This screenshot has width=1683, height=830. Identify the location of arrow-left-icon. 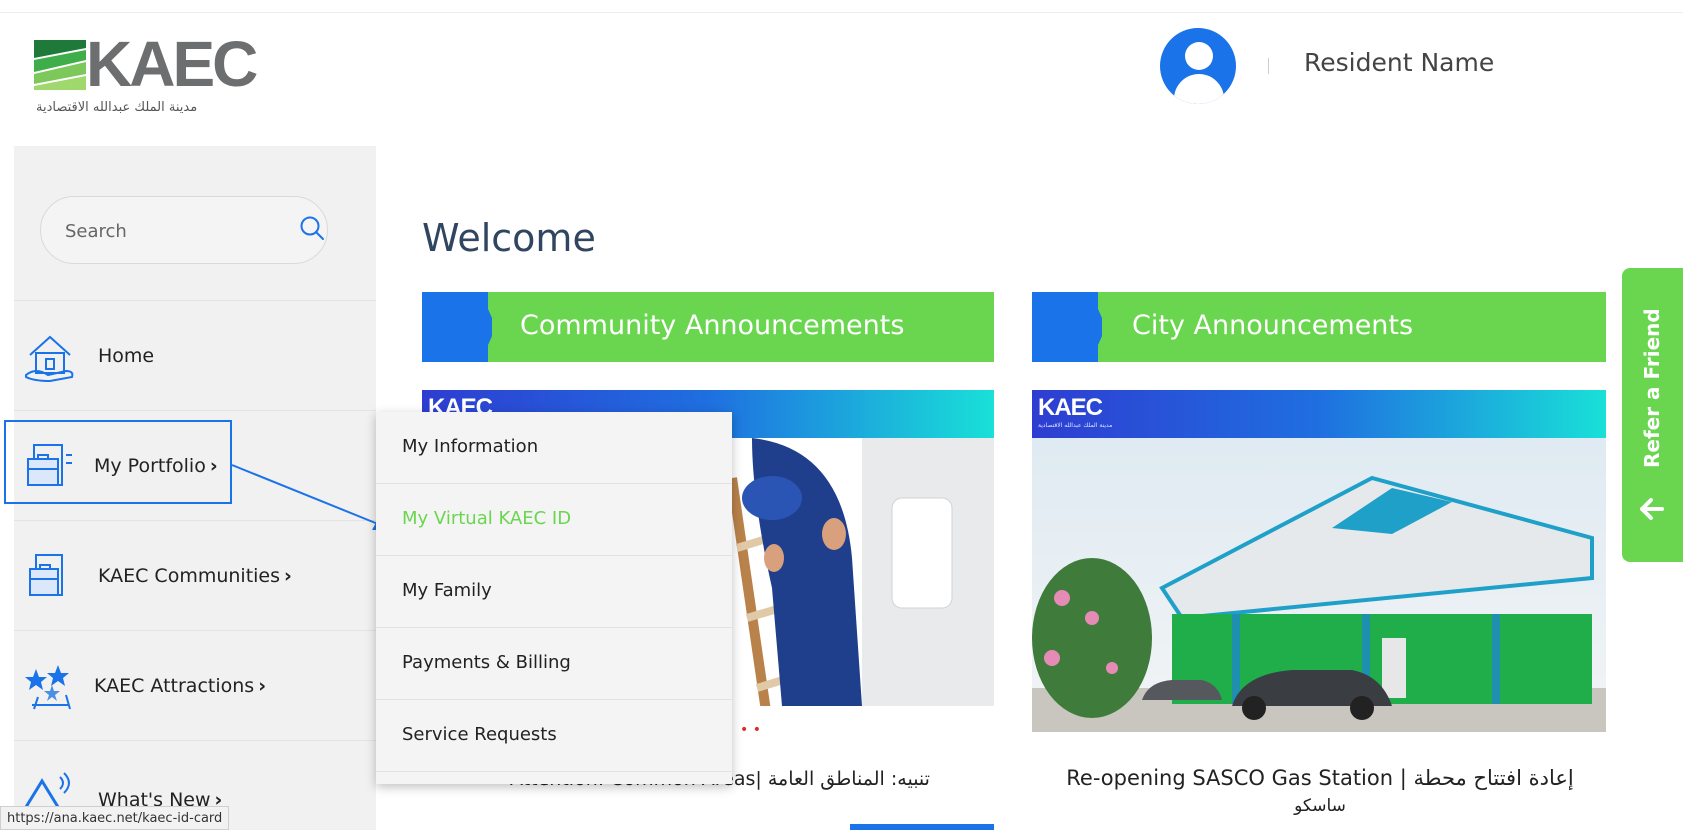
(1652, 509).